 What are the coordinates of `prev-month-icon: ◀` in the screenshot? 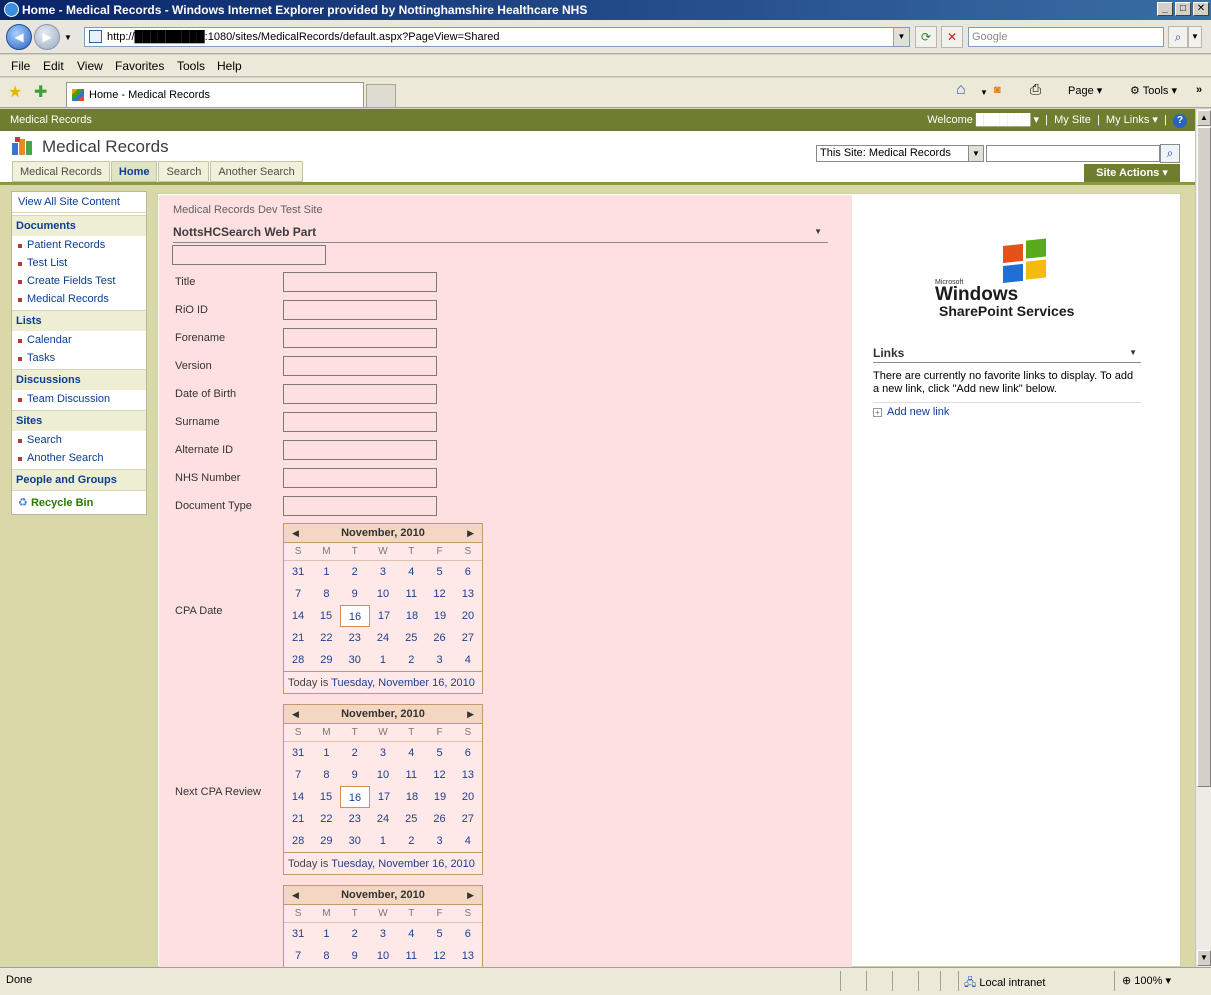 It's located at (295, 533).